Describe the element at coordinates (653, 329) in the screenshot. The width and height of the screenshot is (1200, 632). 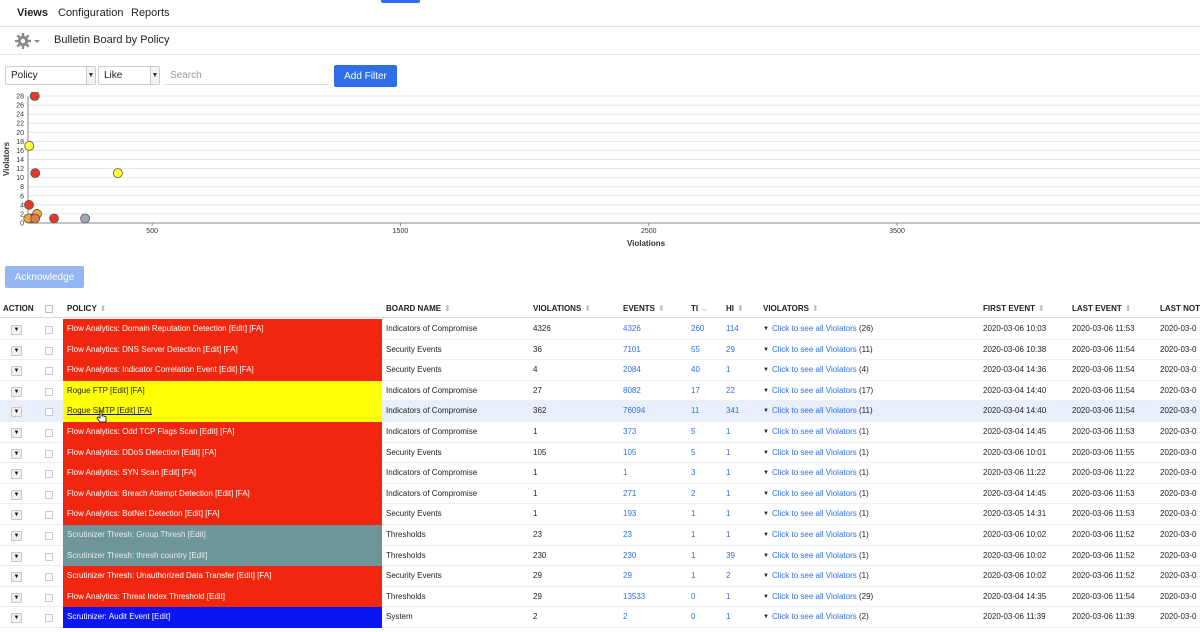
I see `events-link: 4326` at that location.